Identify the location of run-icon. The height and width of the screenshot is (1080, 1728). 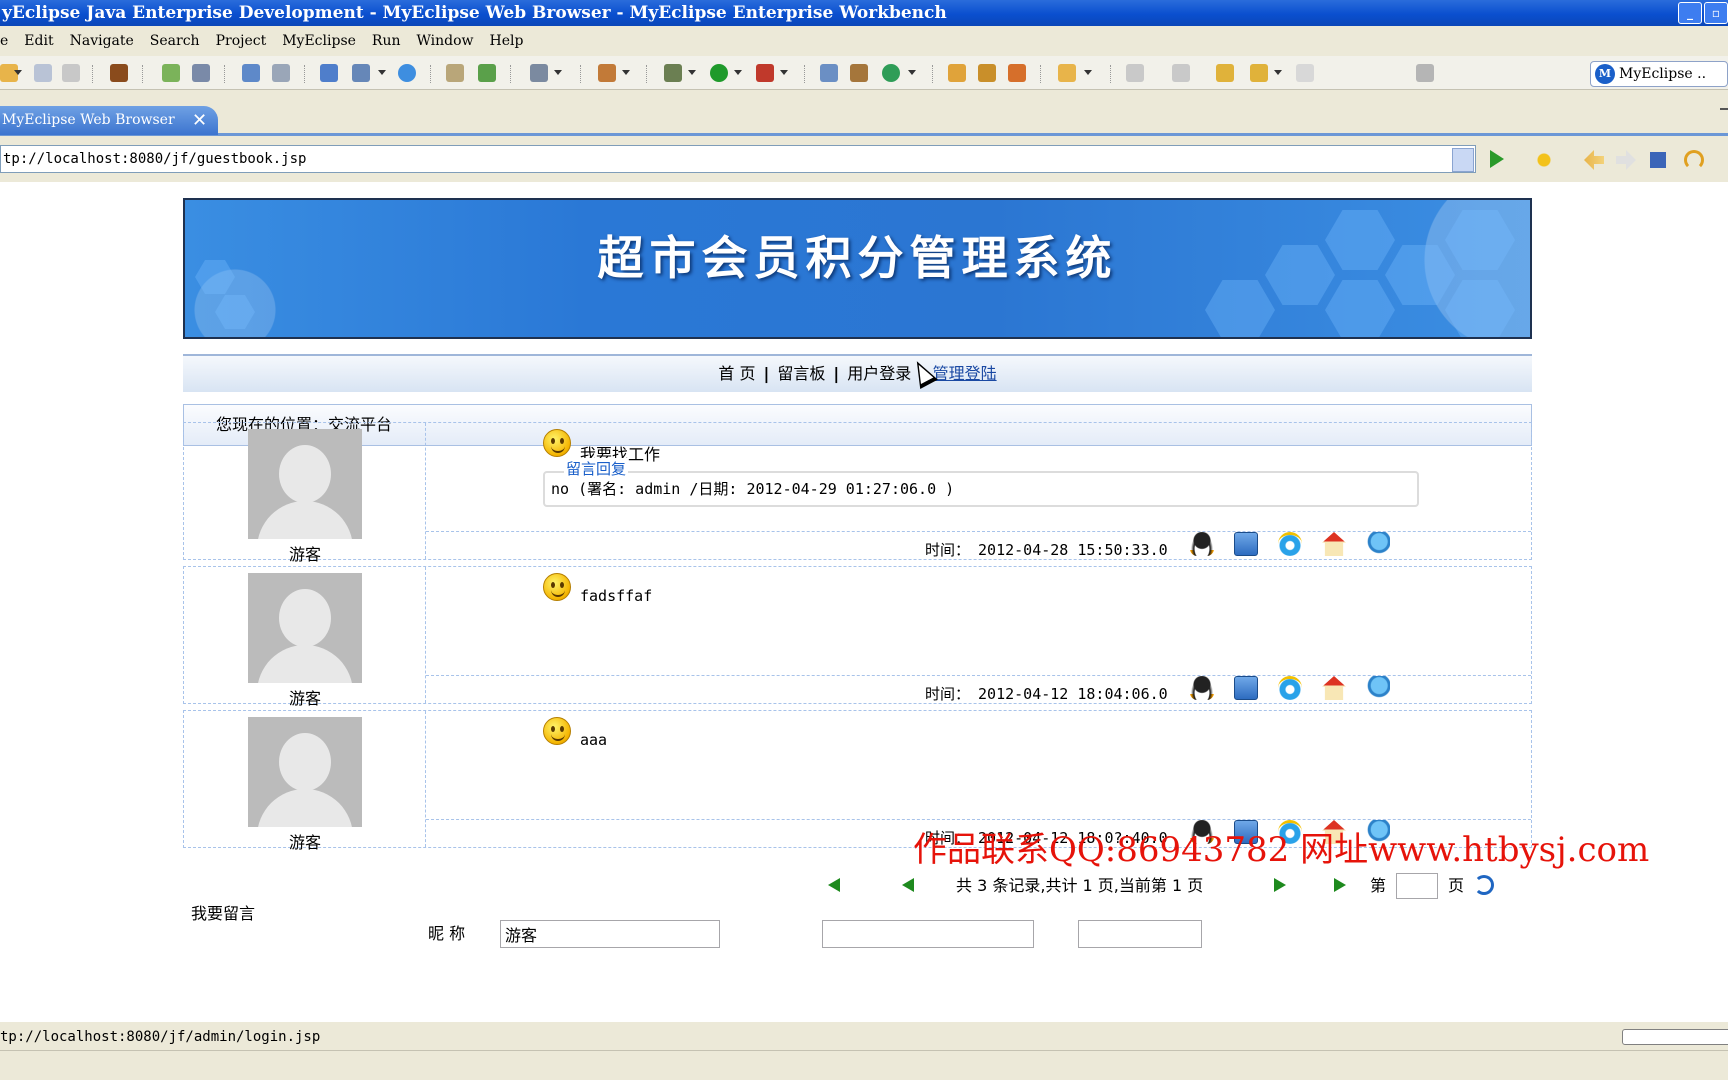
(719, 73).